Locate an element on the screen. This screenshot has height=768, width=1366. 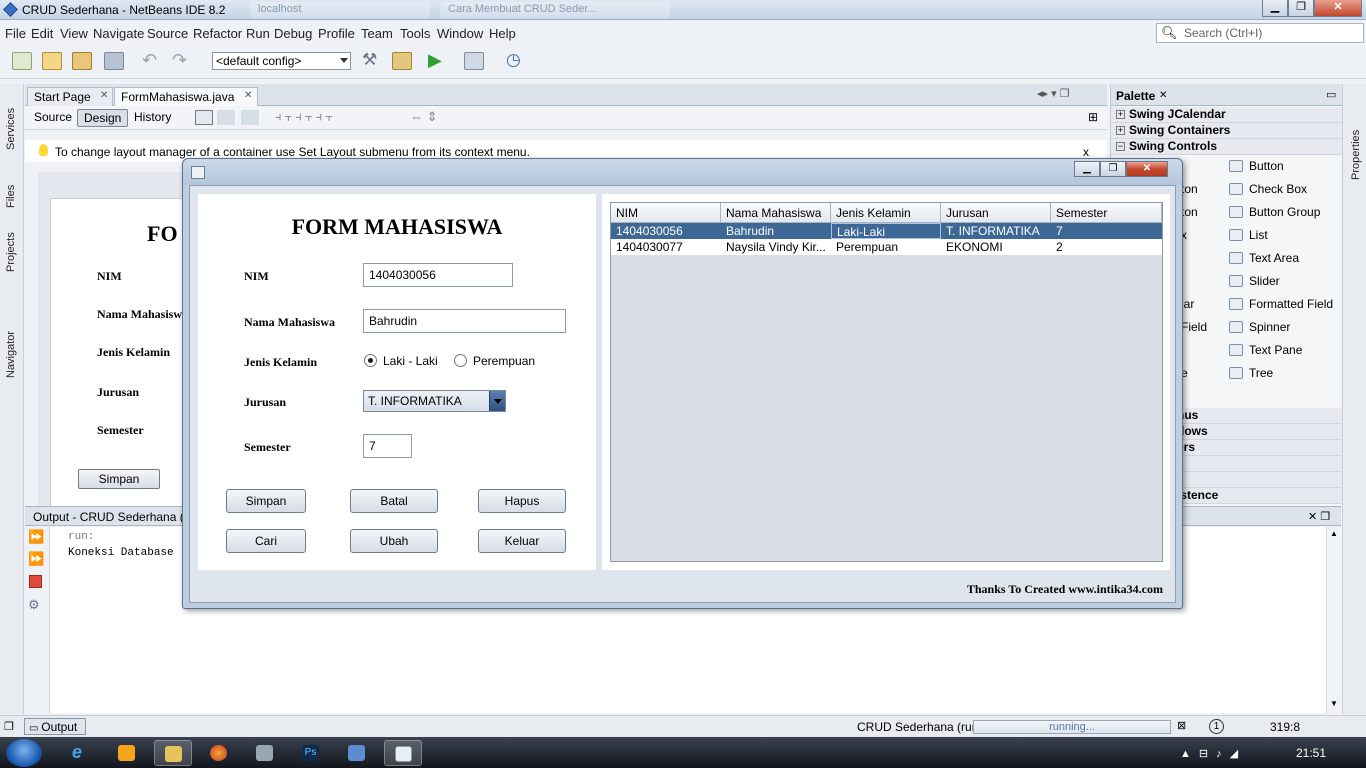
configuration-select: <default config> is located at coordinates (281, 61).